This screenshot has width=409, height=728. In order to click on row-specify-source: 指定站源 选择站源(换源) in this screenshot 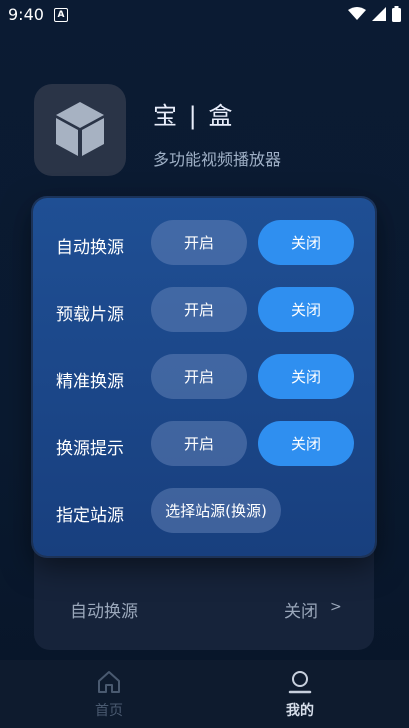, I will do `click(204, 511)`.